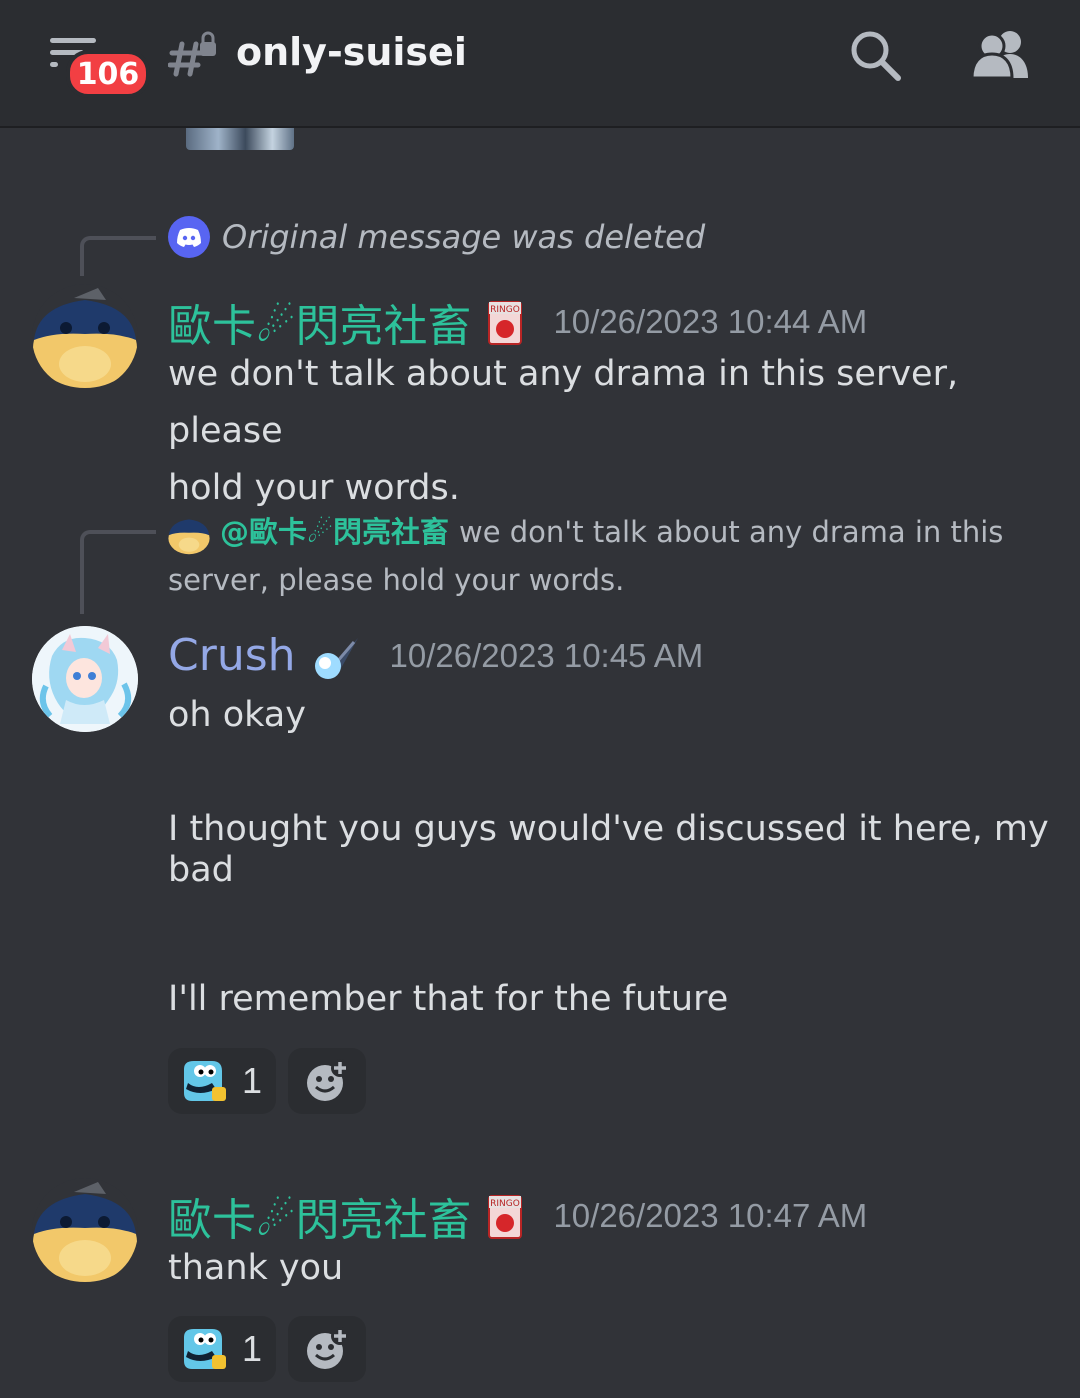  Describe the element at coordinates (464, 237) in the screenshot. I see `deleted-message-notice: Original message was deleted` at that location.